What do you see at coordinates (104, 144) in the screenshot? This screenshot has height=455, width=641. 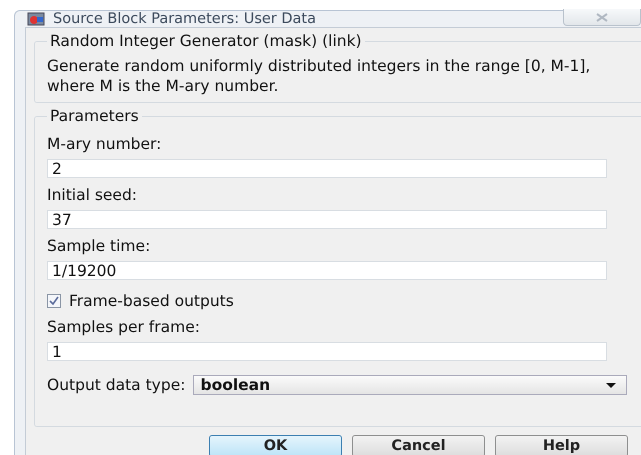 I see `field-label: M-ary number:` at bounding box center [104, 144].